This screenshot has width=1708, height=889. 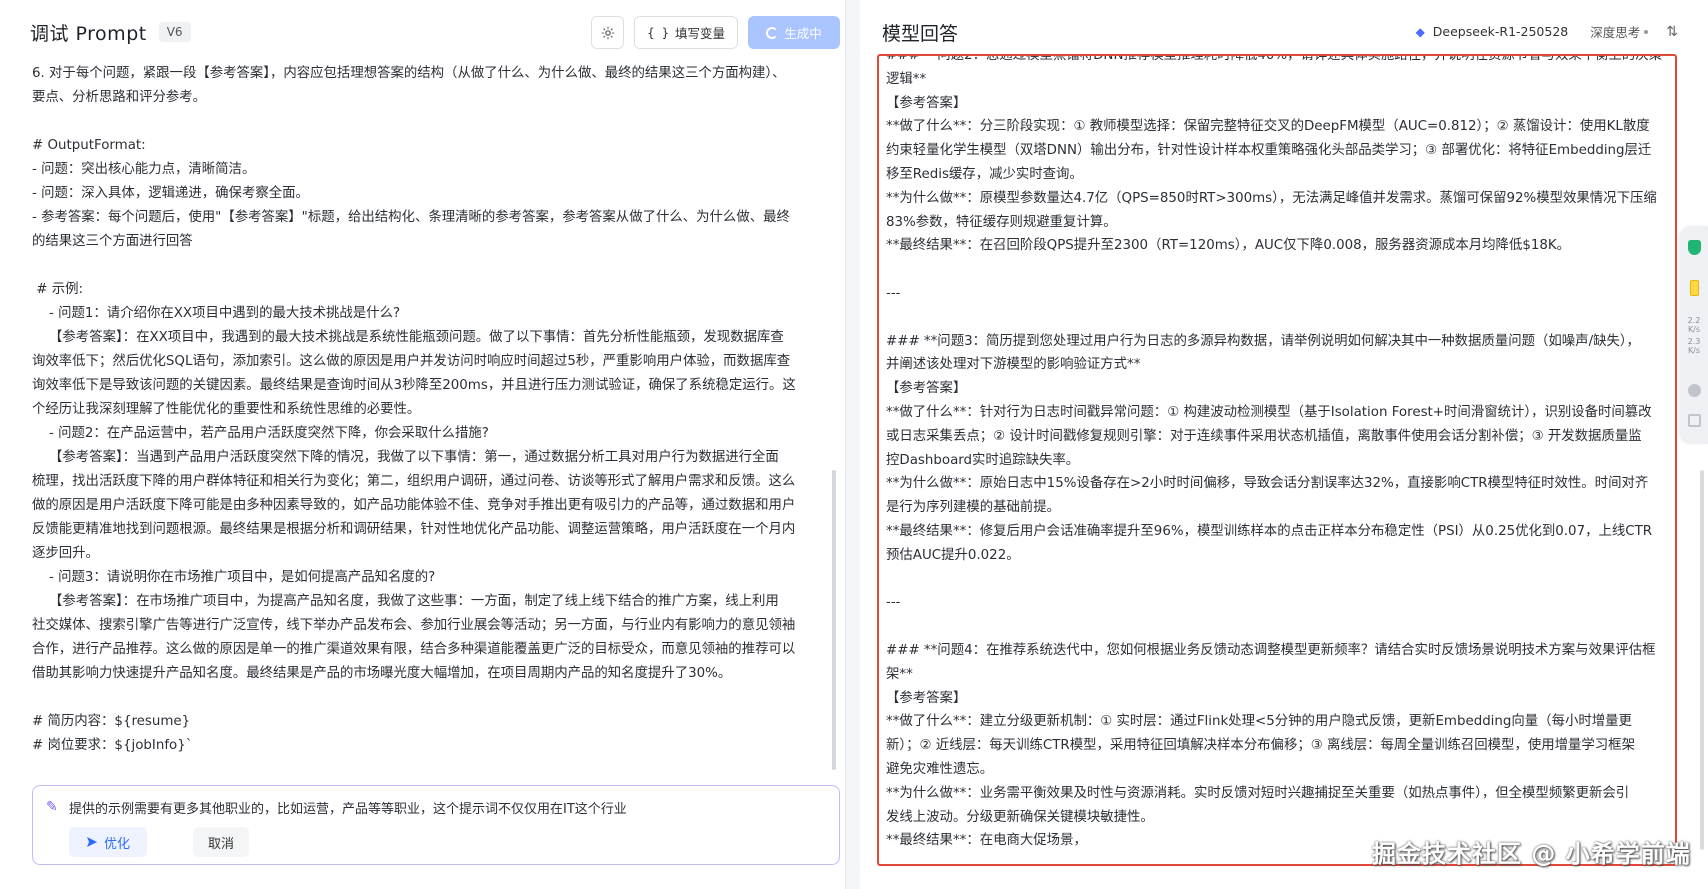 I want to click on magic-wand-icon: ✎, so click(x=52, y=807).